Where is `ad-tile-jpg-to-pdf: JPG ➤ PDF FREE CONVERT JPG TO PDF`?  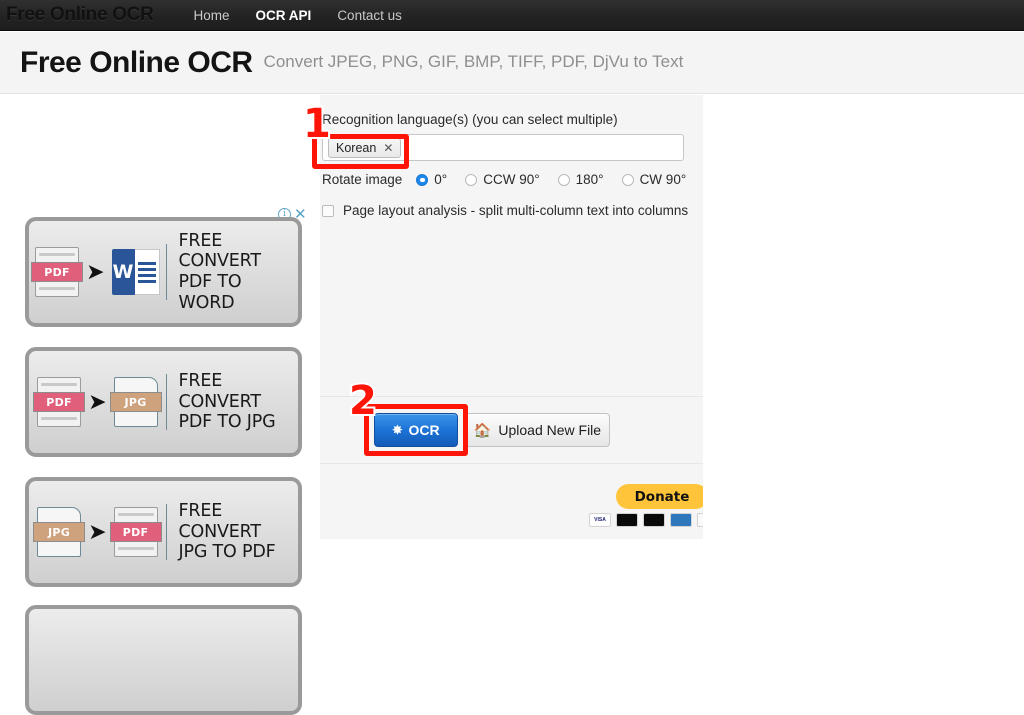
ad-tile-jpg-to-pdf: JPG ➤ PDF FREE CONVERT JPG TO PDF is located at coordinates (163, 532).